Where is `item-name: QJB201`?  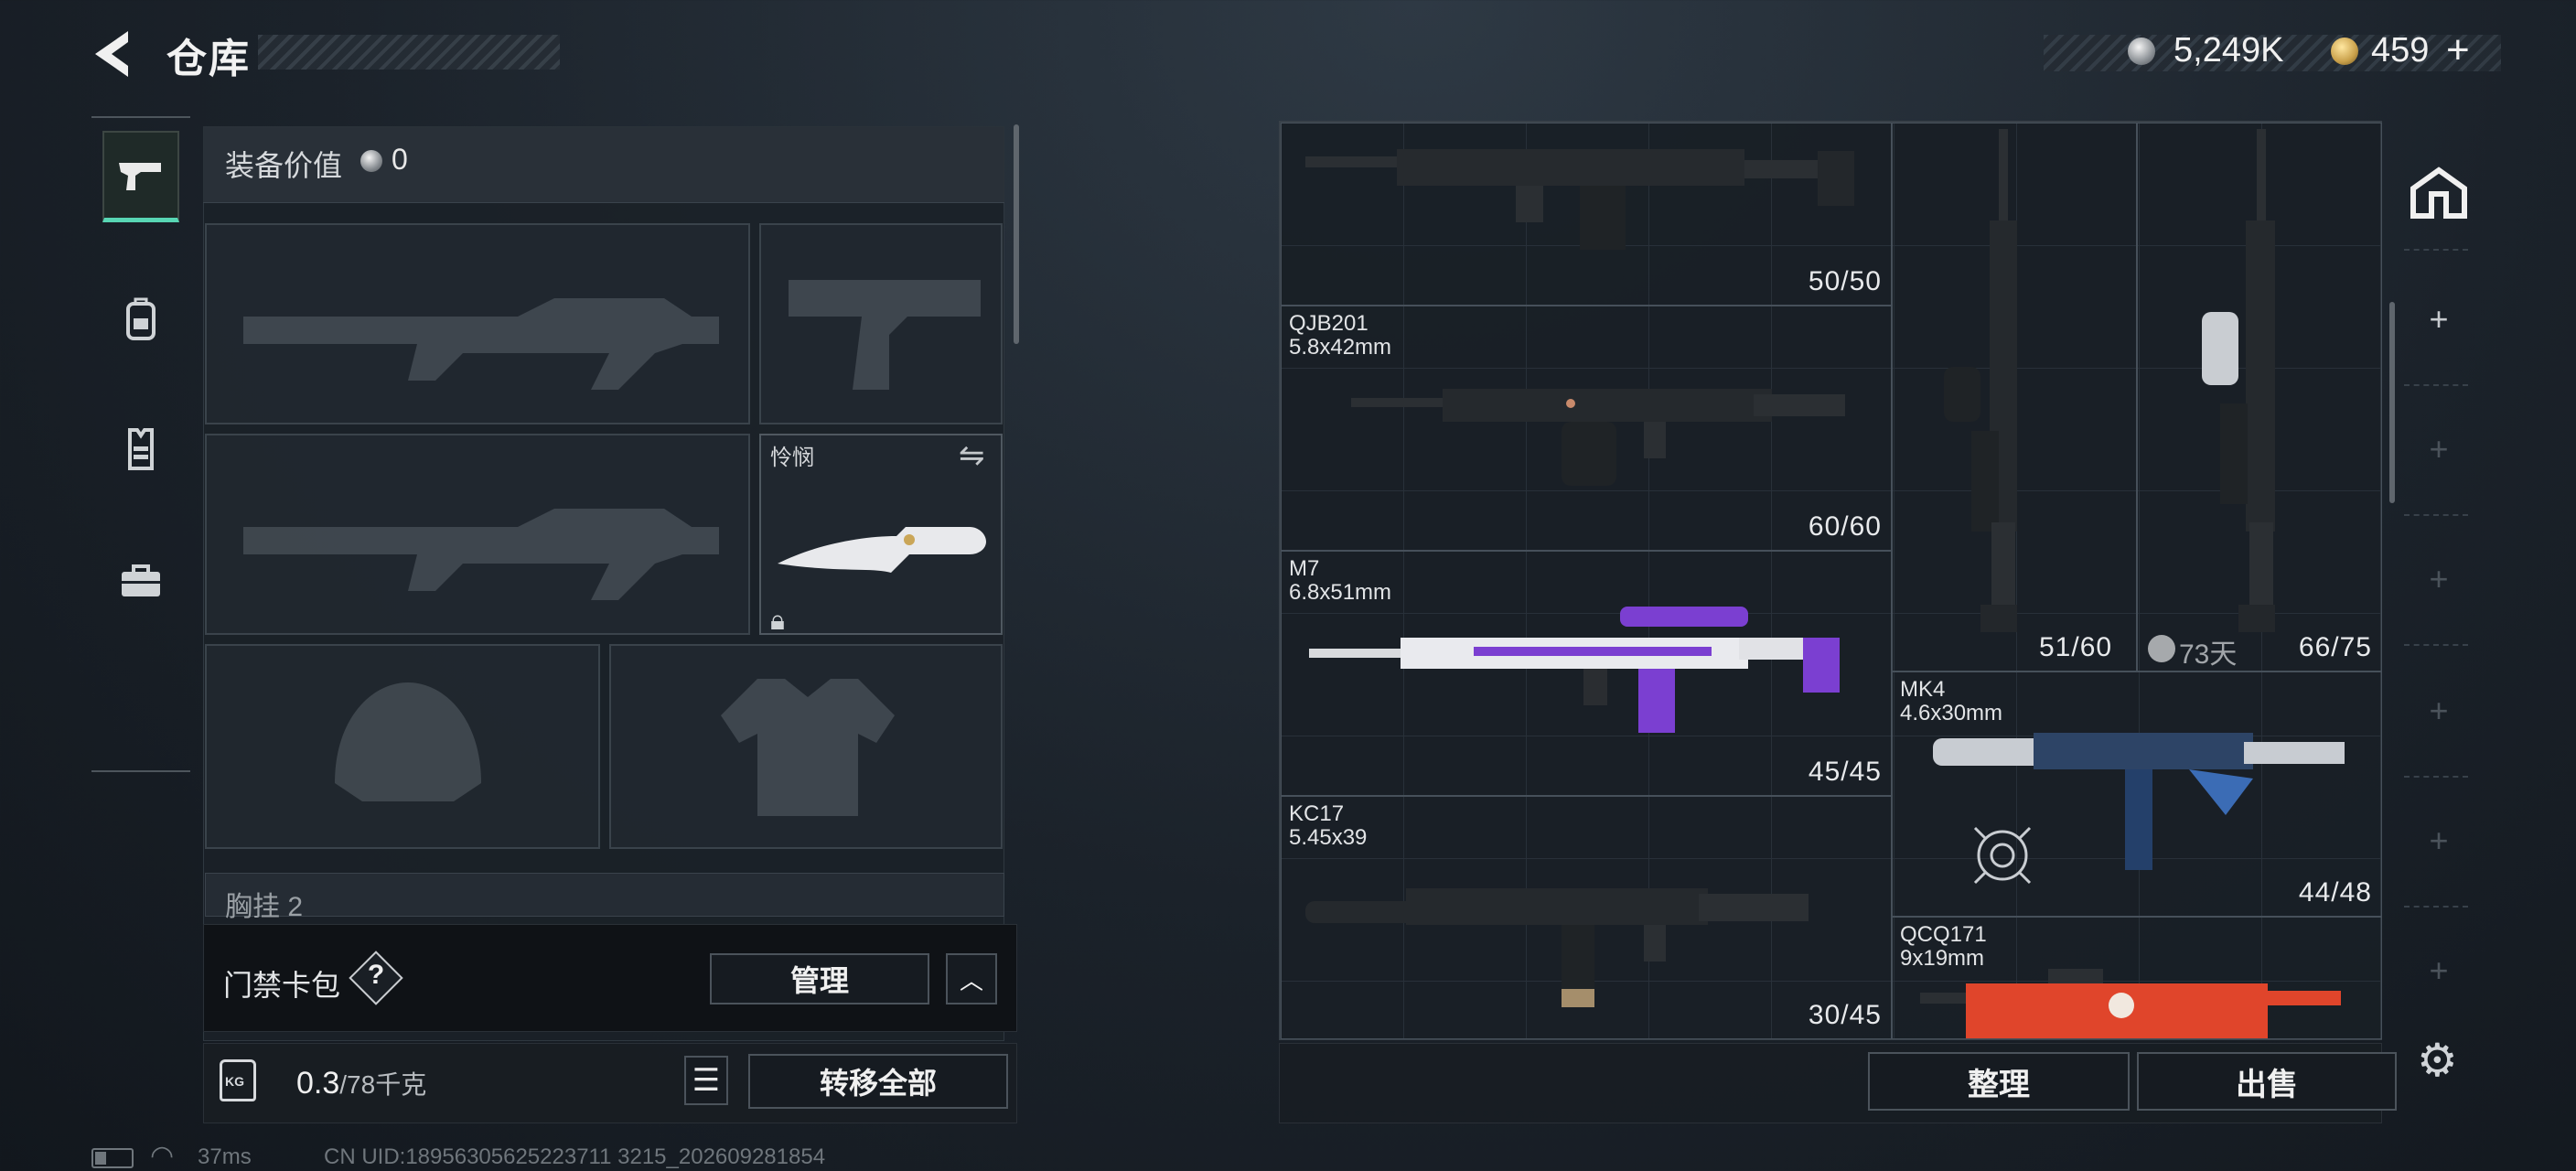 item-name: QJB201 is located at coordinates (1328, 323).